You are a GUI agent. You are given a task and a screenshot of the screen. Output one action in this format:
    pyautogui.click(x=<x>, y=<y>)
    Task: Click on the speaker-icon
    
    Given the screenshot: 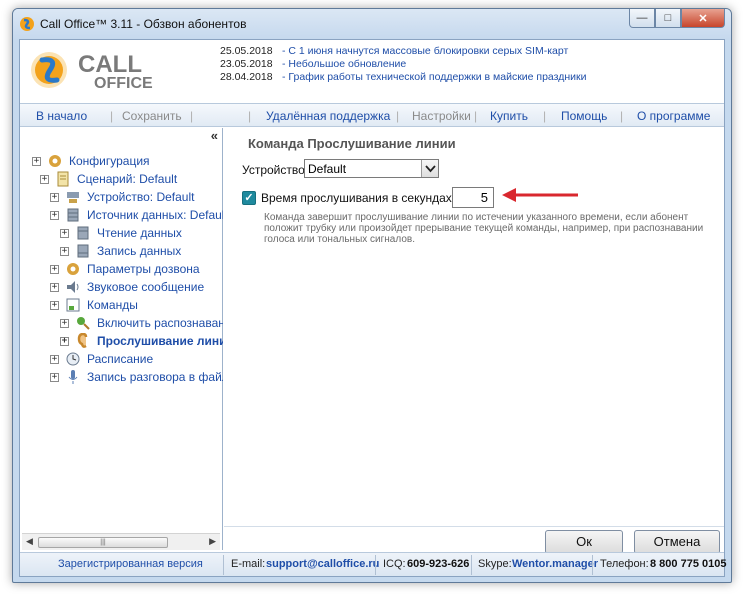 What is the action you would take?
    pyautogui.click(x=73, y=287)
    